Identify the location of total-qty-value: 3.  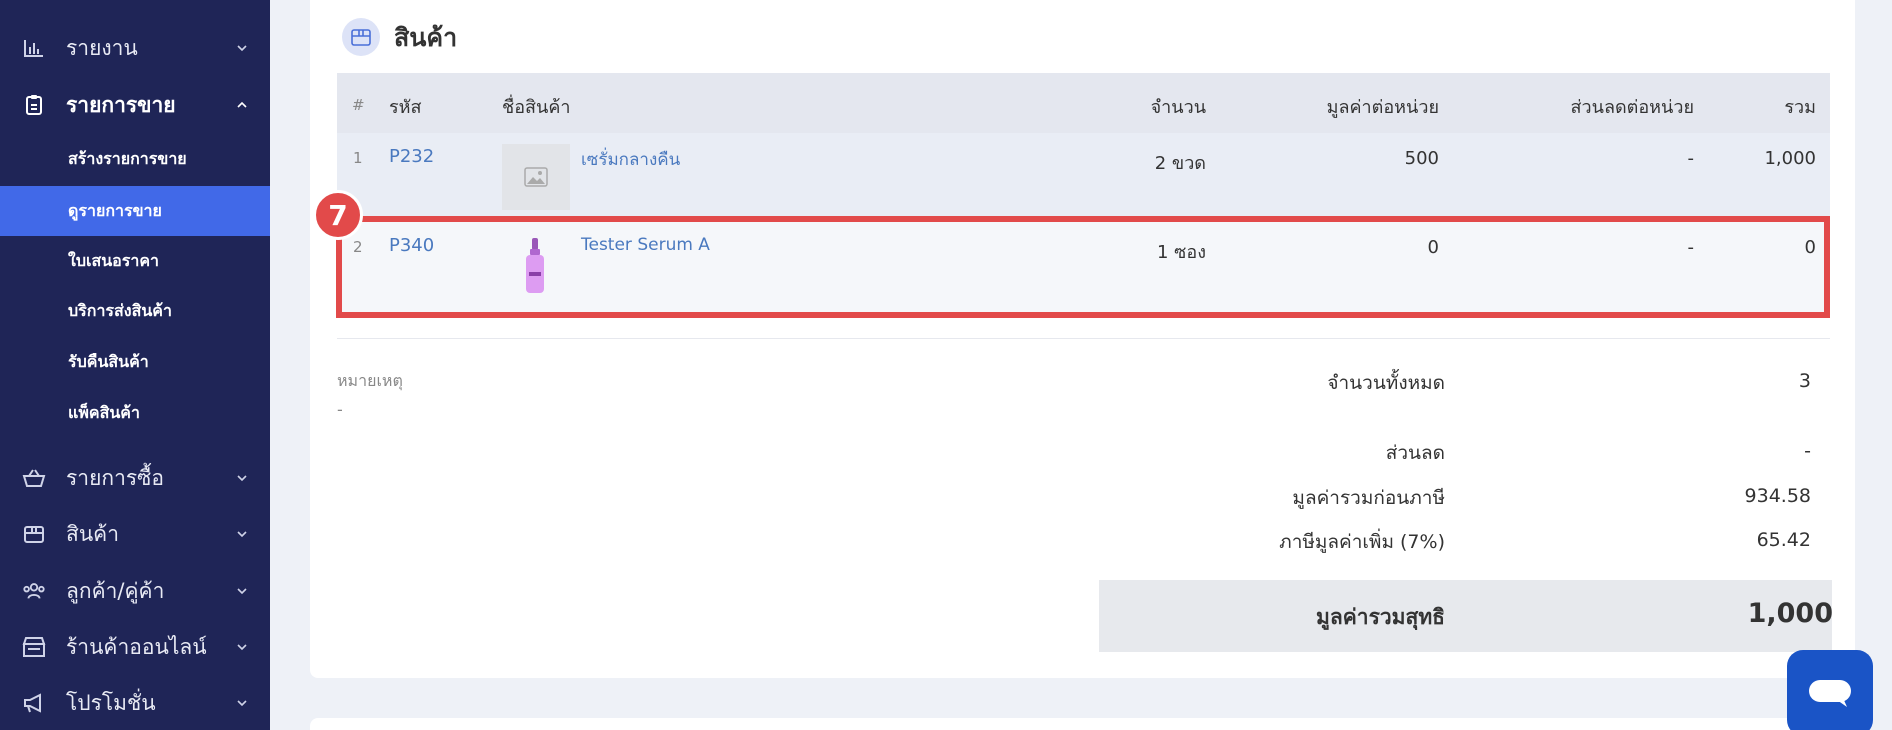
(1804, 381).